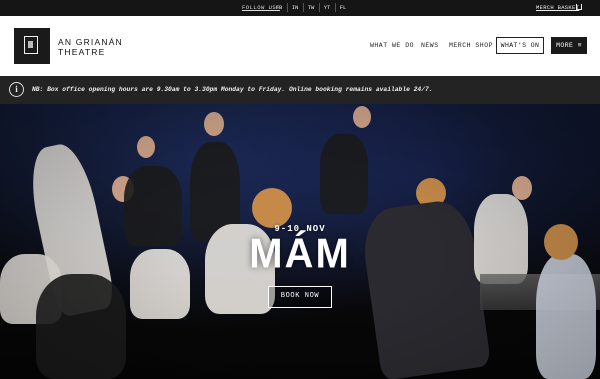  I want to click on logo-line-1: AN GRIANÁN, so click(90, 42).